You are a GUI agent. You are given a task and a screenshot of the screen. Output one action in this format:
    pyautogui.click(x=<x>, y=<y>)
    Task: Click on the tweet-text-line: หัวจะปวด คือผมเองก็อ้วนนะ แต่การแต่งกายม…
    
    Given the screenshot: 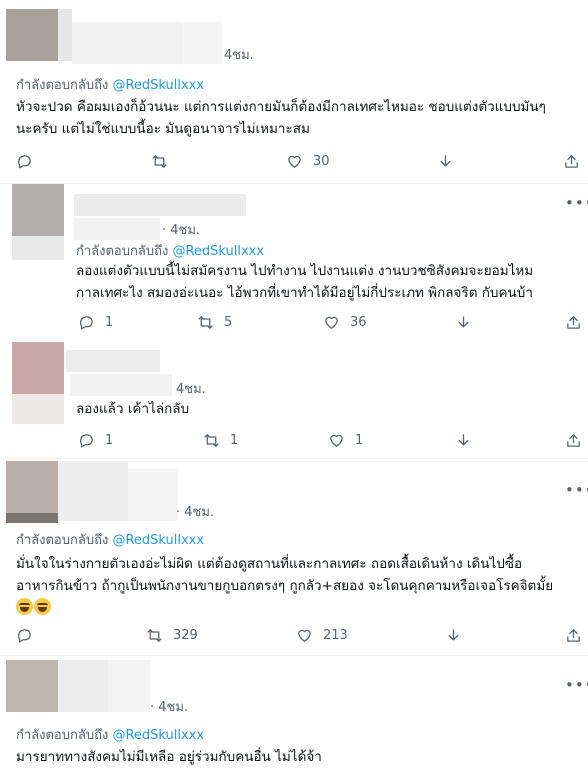 What is the action you would take?
    pyautogui.click(x=281, y=107)
    